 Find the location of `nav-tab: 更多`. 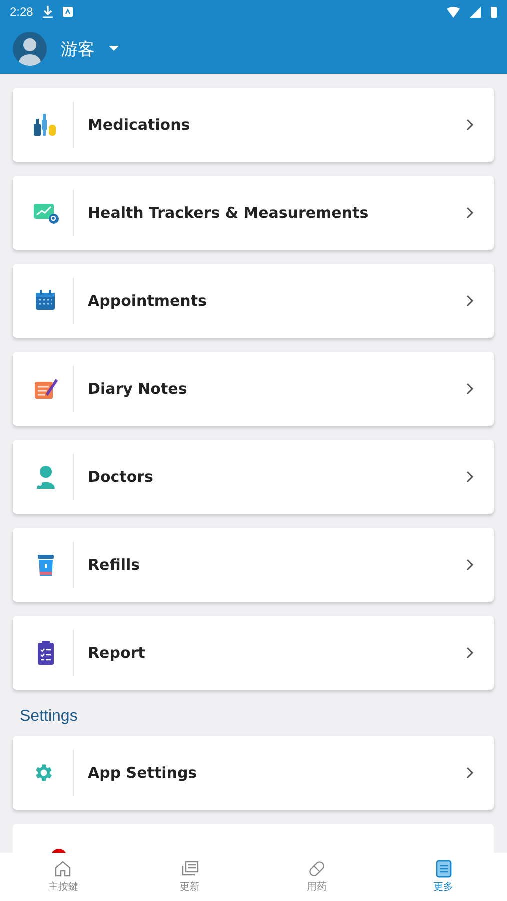

nav-tab: 更多 is located at coordinates (443, 877).